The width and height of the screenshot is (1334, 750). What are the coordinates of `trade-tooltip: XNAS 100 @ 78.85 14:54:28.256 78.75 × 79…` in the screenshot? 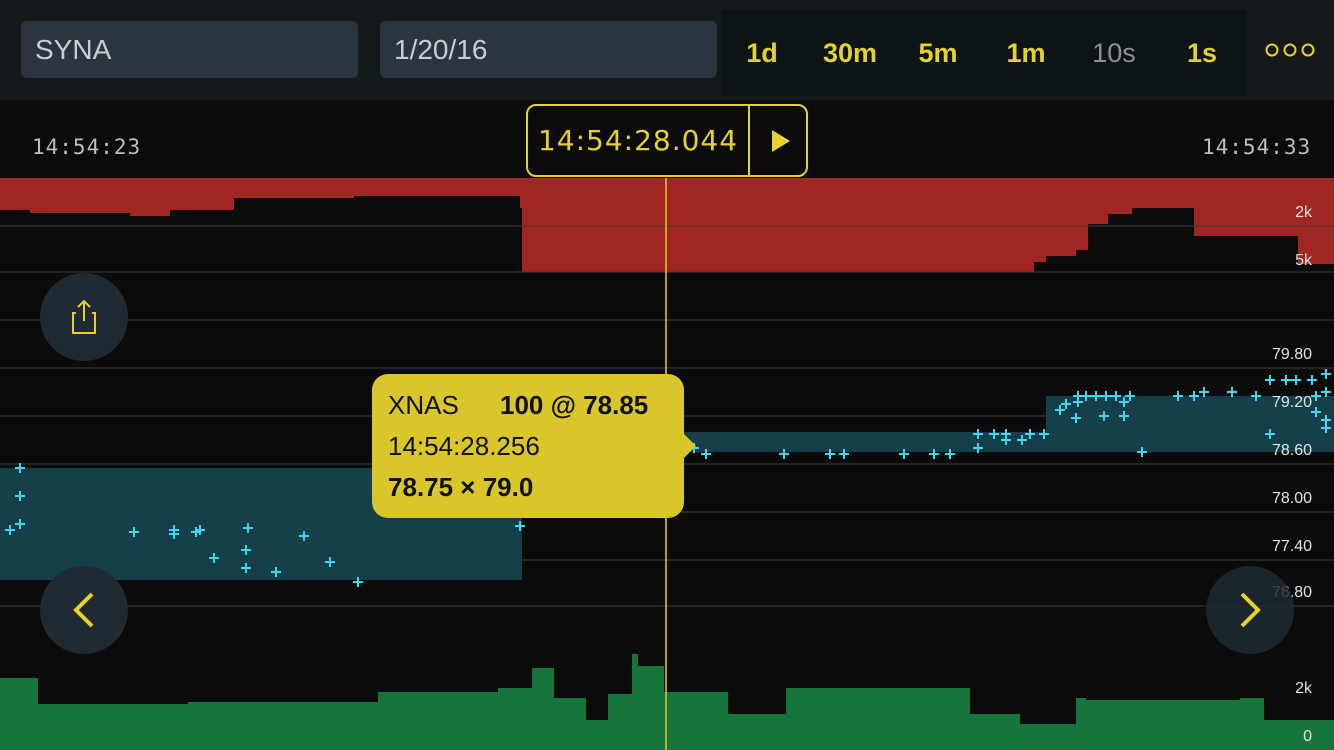 It's located at (534, 446).